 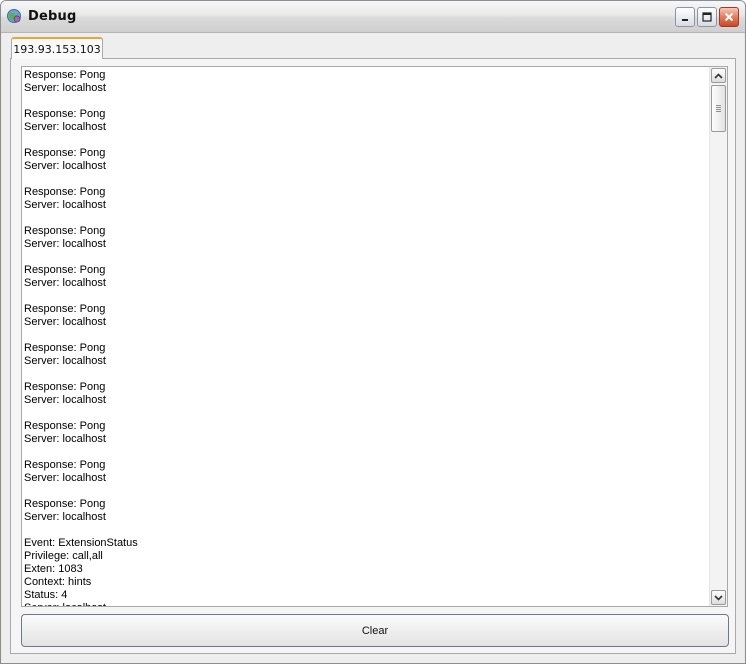 I want to click on close-icon, so click(x=729, y=17).